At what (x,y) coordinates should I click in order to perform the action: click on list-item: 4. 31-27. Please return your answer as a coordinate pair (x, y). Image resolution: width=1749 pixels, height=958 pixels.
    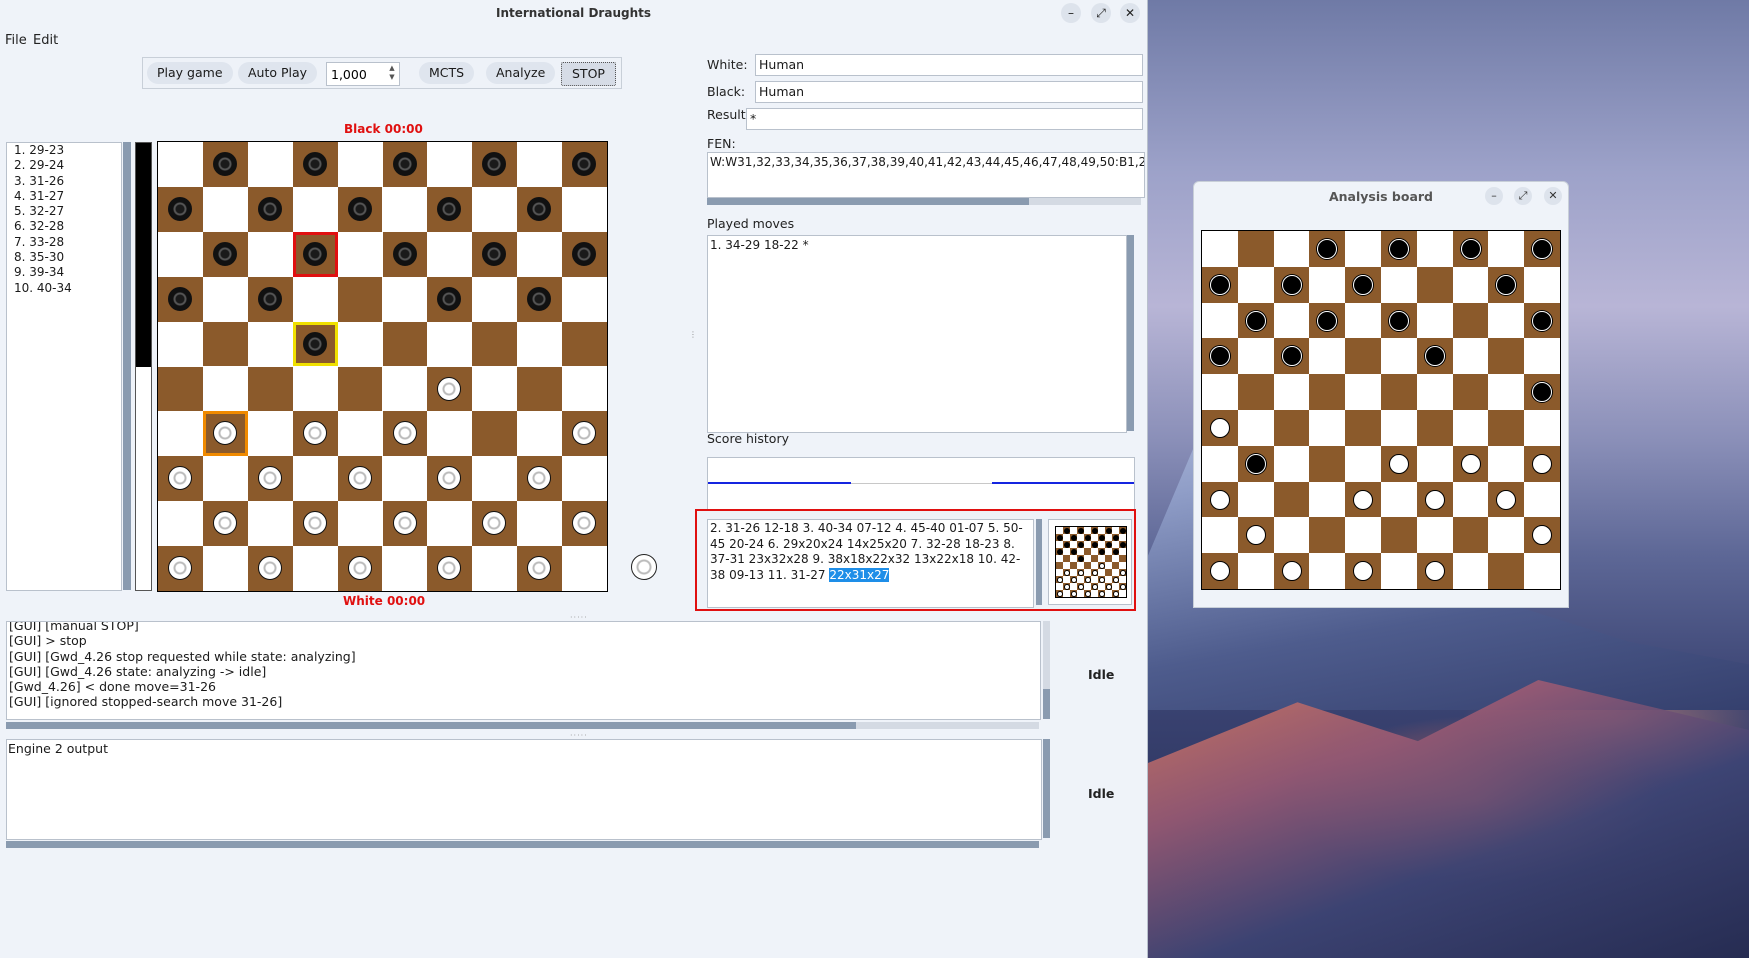
    Looking at the image, I should click on (64, 196).